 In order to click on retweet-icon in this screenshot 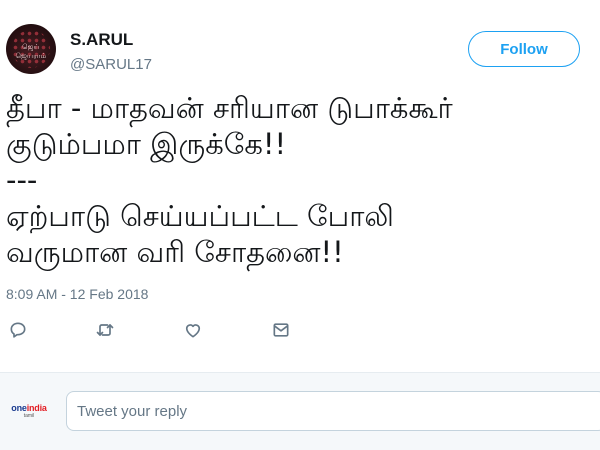, I will do `click(105, 330)`.